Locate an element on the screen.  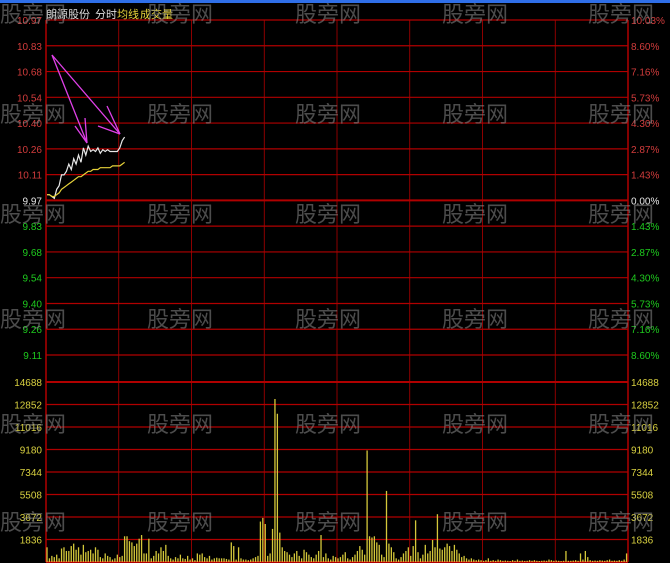
volume-tick-label: 12852 is located at coordinates (28, 406).